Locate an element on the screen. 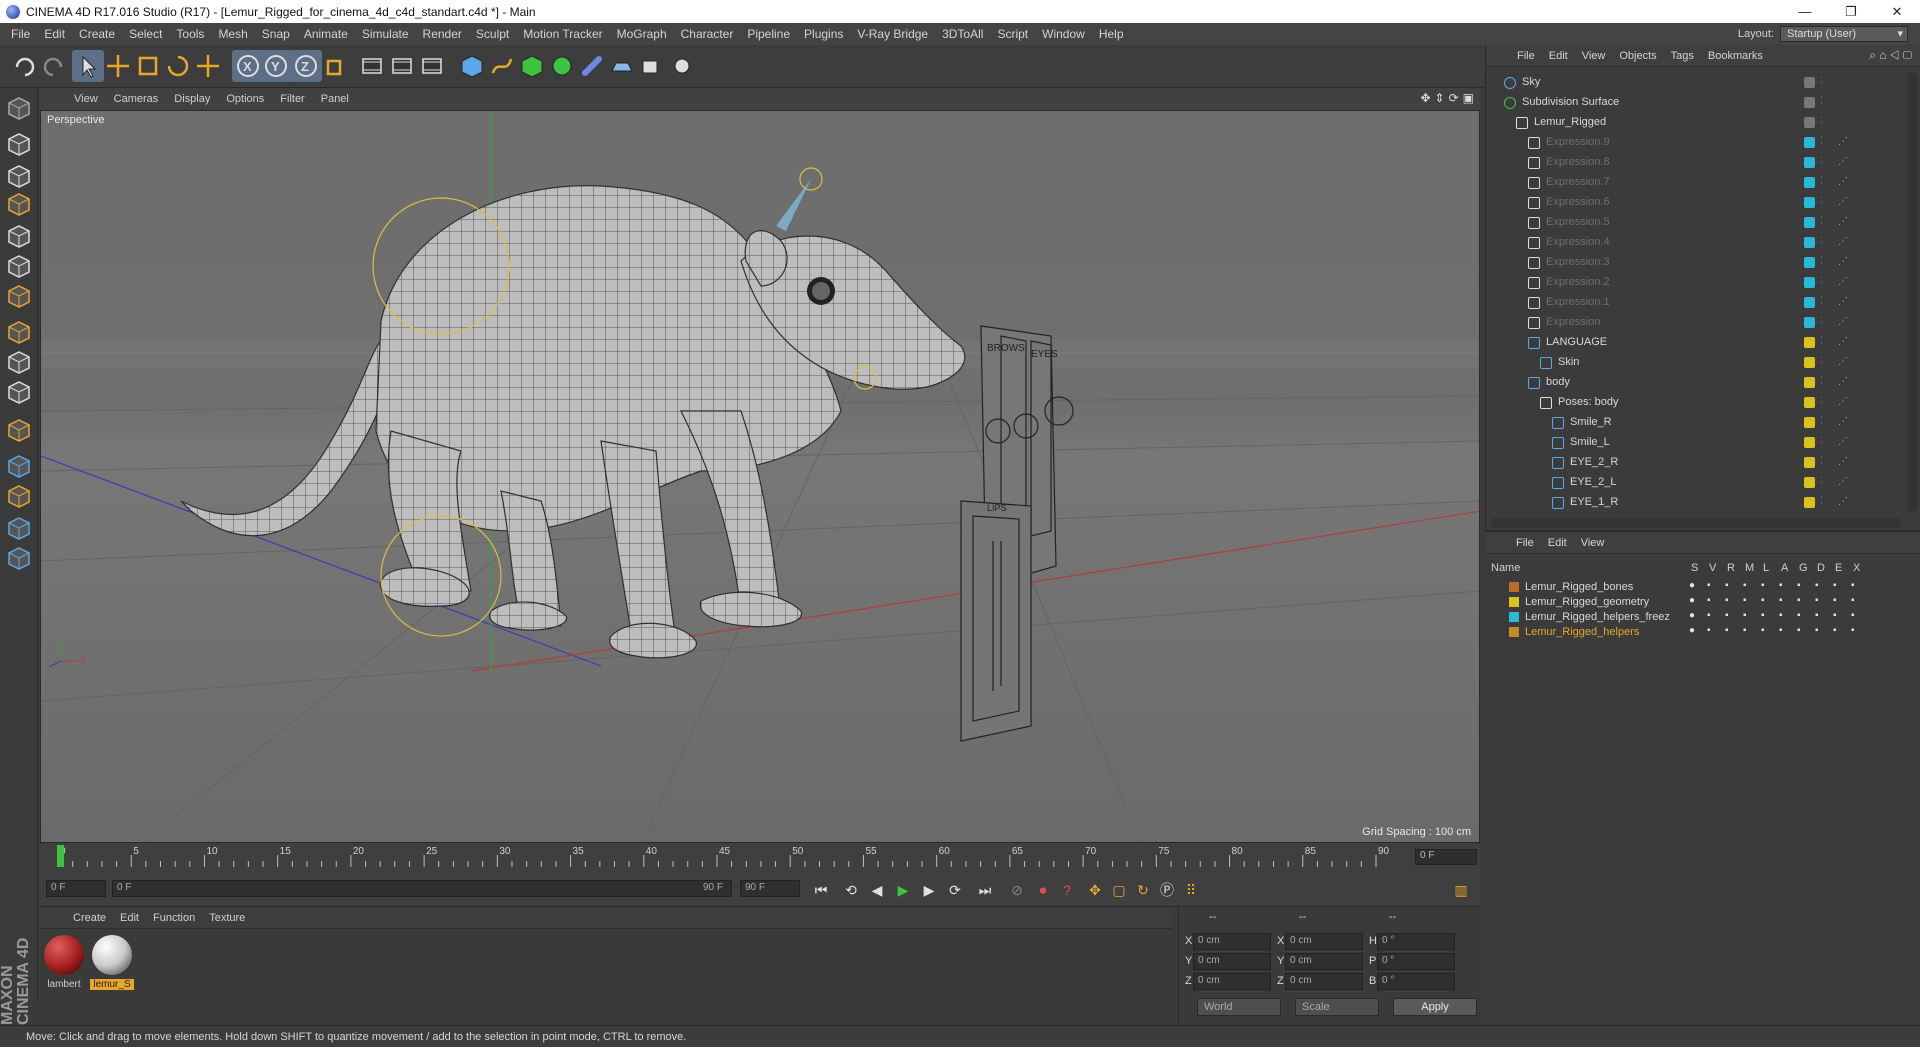  layer-row: Lemur_Rigged_bones ● ▪ ▪ ▪ ▪ ▪ ▪ ▪ ▪ ▪ is located at coordinates (1702, 587).